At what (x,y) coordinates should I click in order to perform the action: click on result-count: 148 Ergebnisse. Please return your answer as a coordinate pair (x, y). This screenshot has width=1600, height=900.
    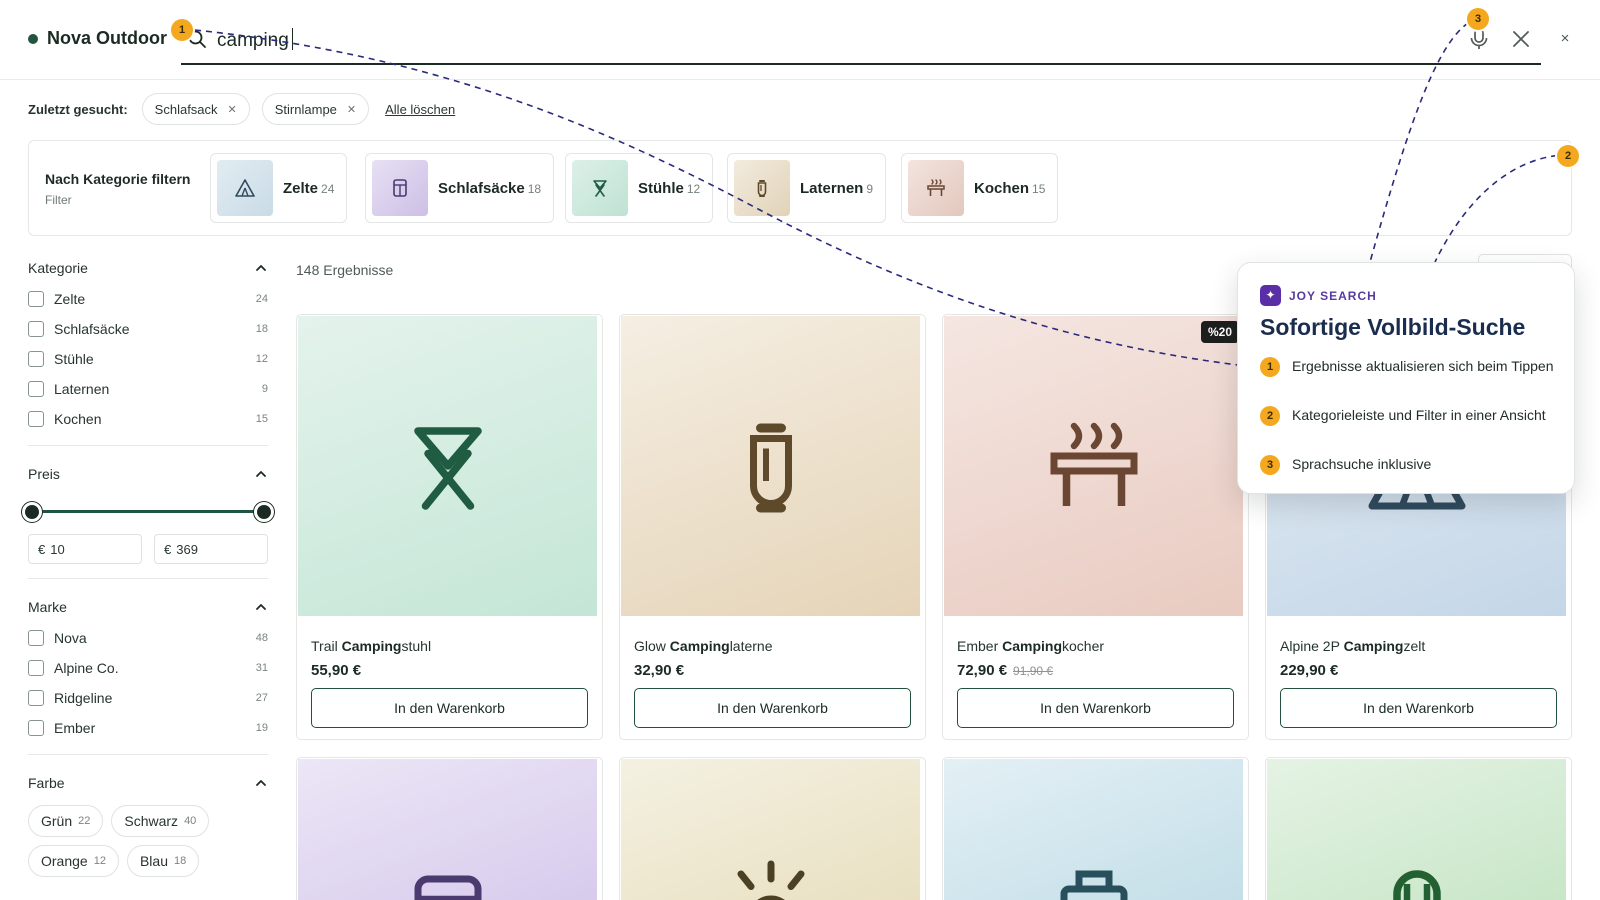
    Looking at the image, I should click on (345, 270).